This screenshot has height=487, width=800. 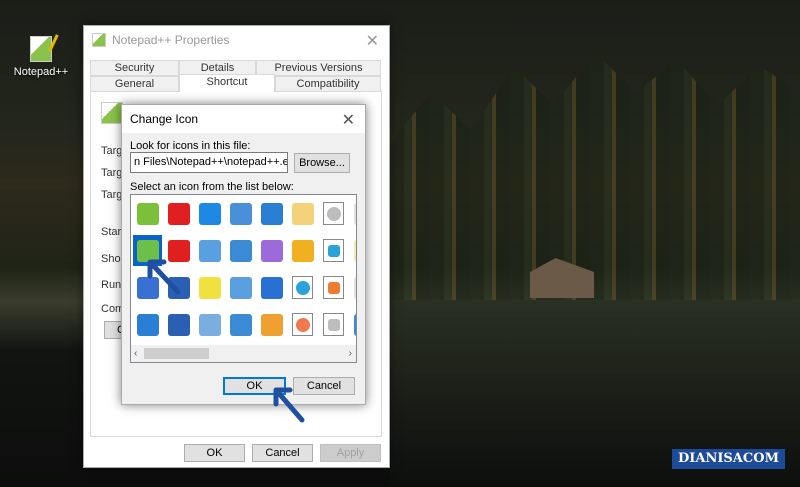 What do you see at coordinates (212, 187) in the screenshot?
I see `list-label: Select an icon from the list below:` at bounding box center [212, 187].